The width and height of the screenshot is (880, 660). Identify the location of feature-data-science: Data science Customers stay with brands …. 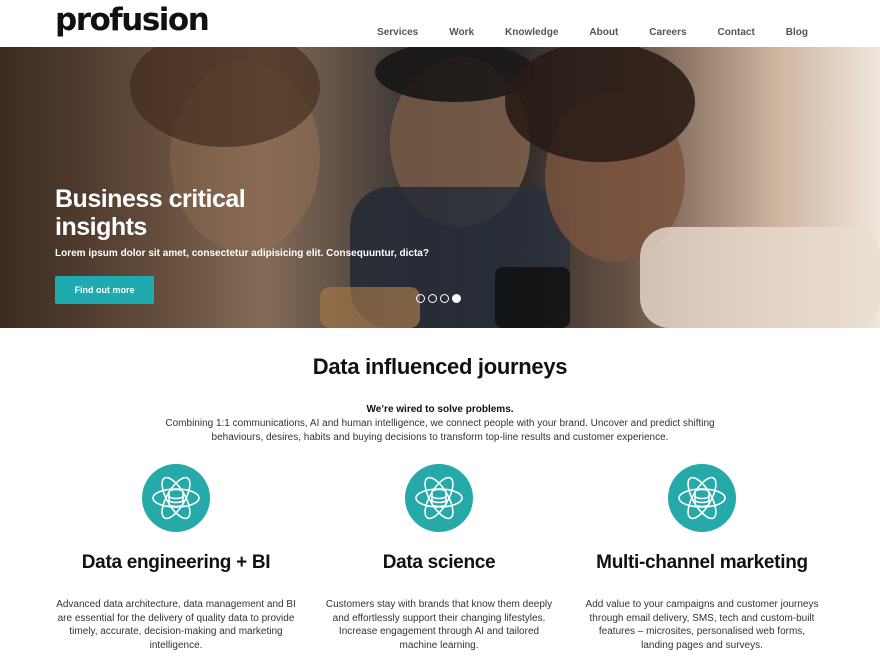
(439, 558).